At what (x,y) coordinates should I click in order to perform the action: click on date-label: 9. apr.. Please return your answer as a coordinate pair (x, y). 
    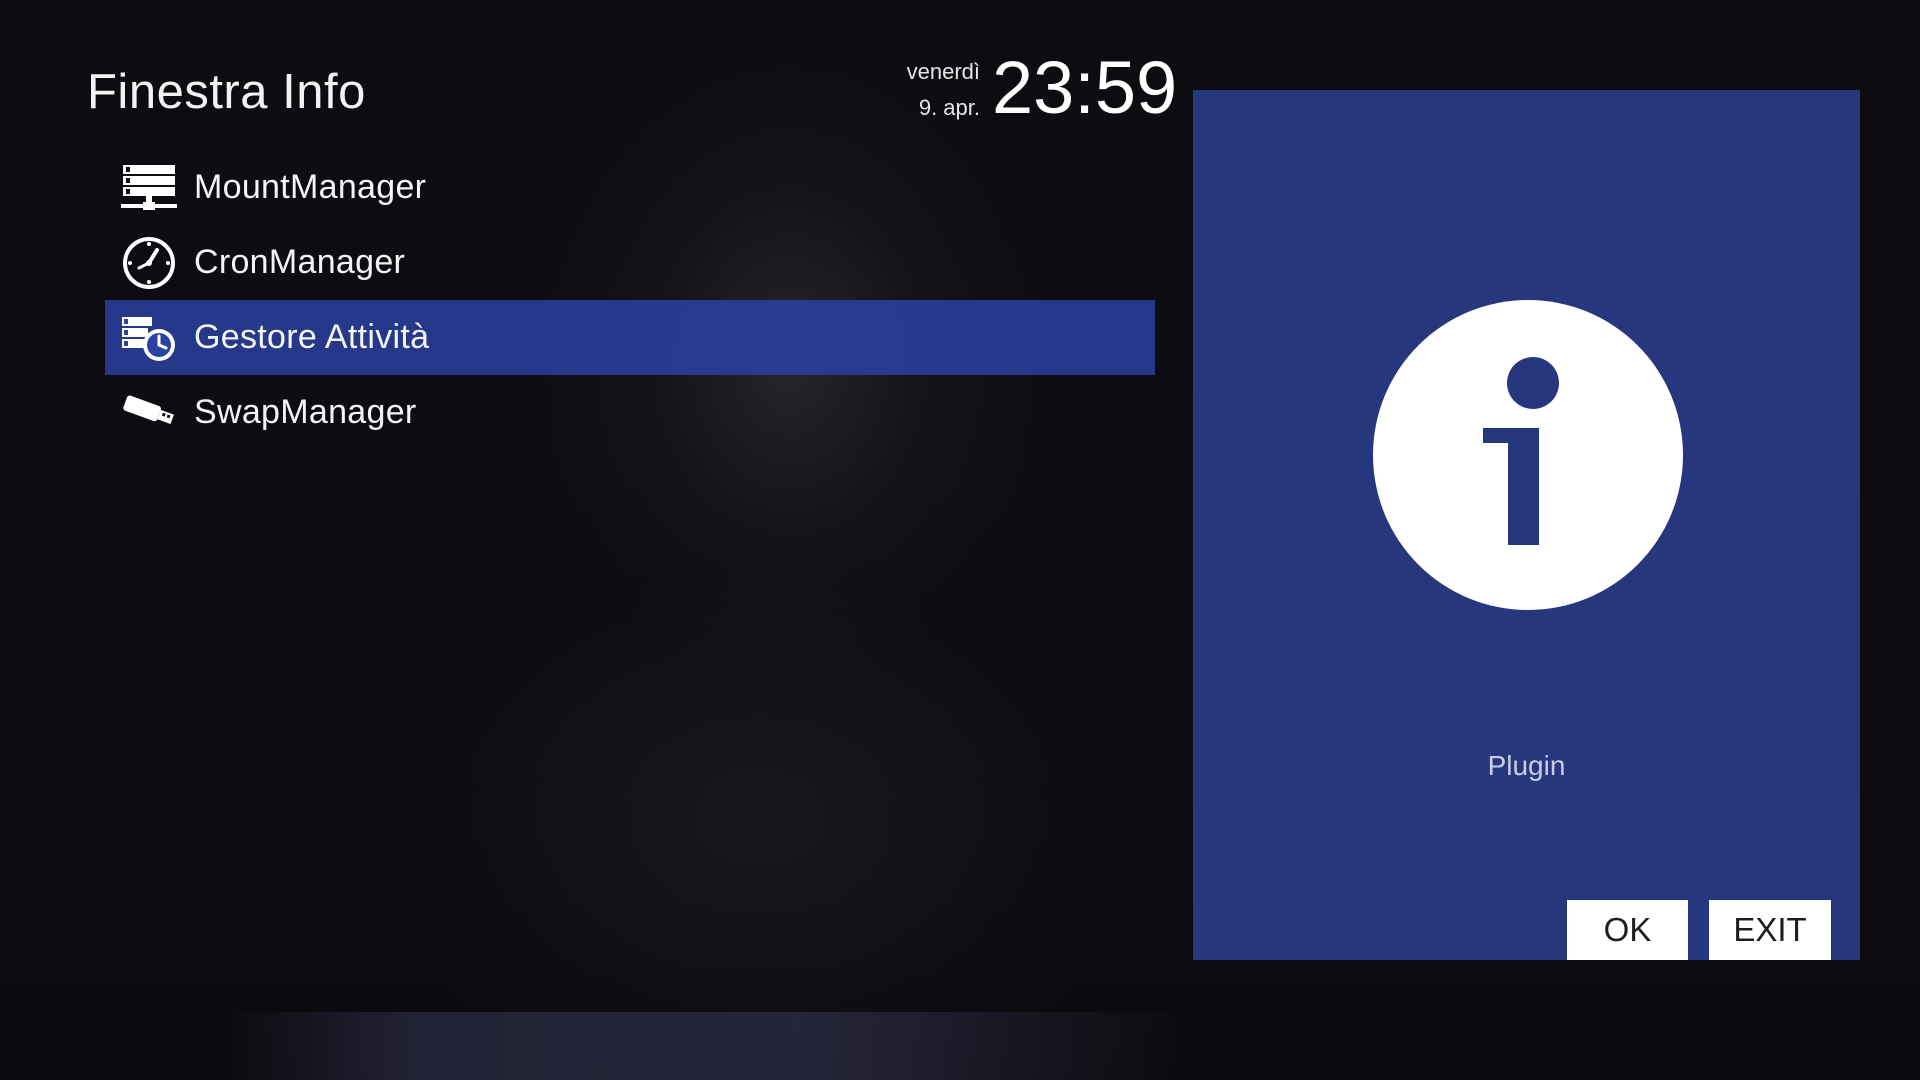
    Looking at the image, I should click on (949, 107).